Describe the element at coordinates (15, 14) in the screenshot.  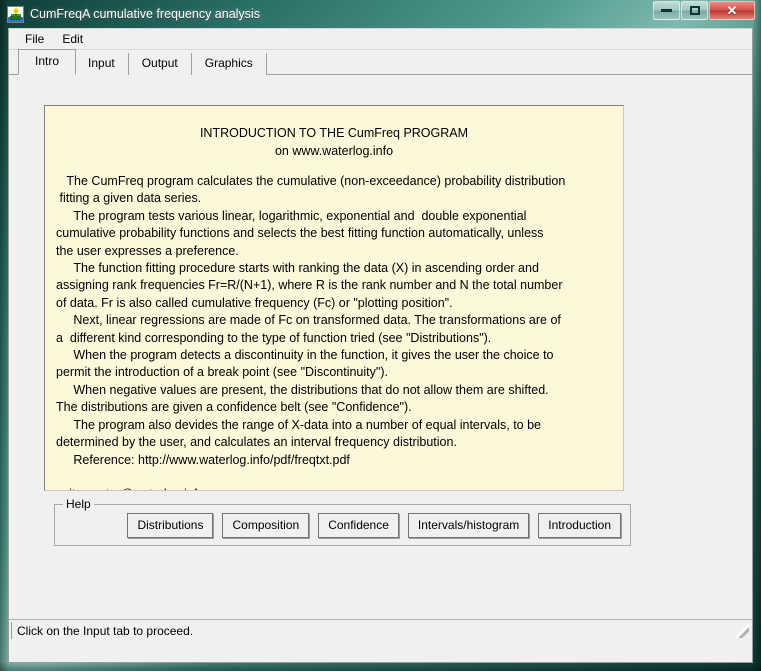
I see `plant-flower-icon` at that location.